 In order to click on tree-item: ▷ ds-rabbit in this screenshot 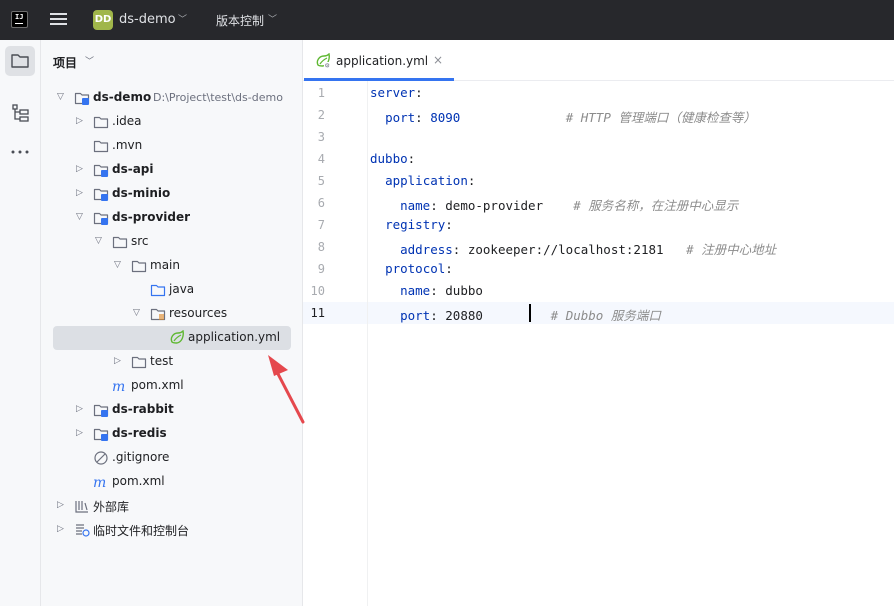, I will do `click(172, 410)`.